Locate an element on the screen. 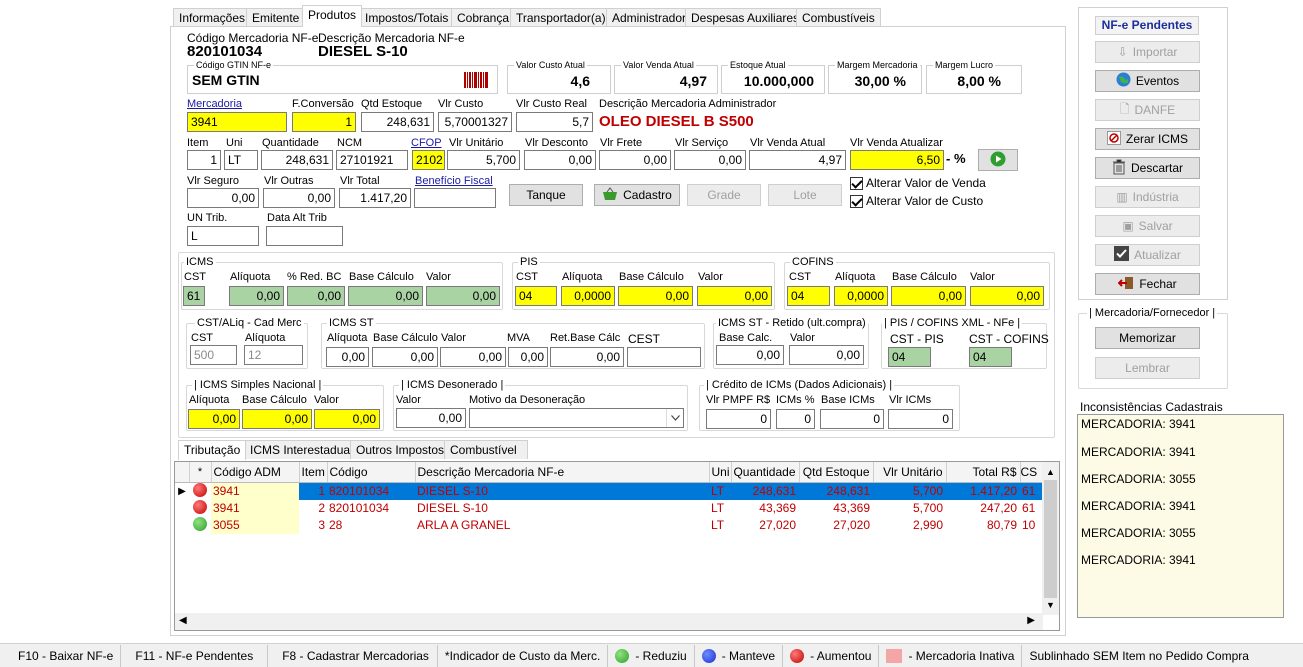 The width and height of the screenshot is (1303, 667). credito-base-field: 0 is located at coordinates (852, 419).